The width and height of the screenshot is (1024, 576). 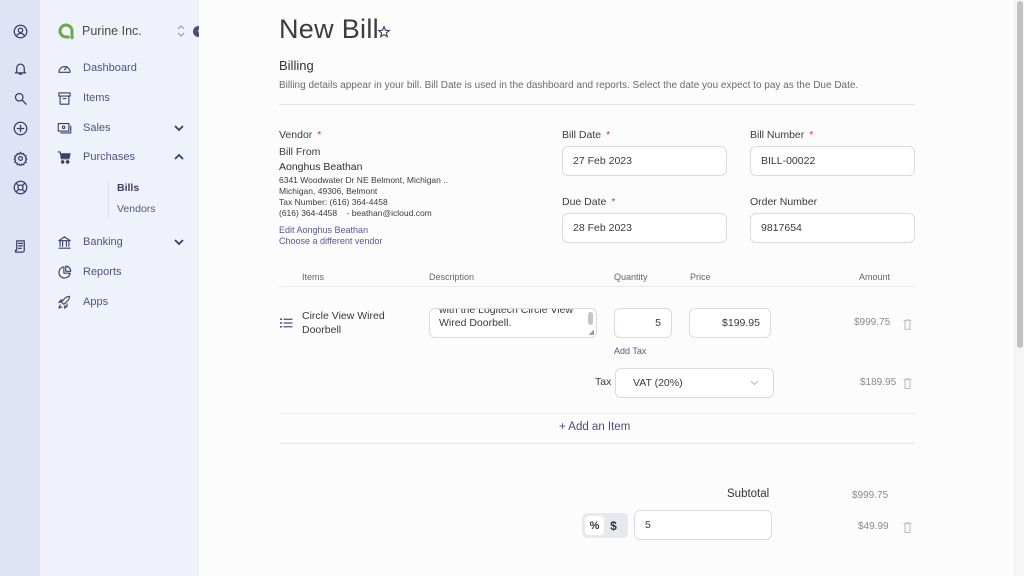 I want to click on order-number-input: 9817654, so click(x=832, y=228).